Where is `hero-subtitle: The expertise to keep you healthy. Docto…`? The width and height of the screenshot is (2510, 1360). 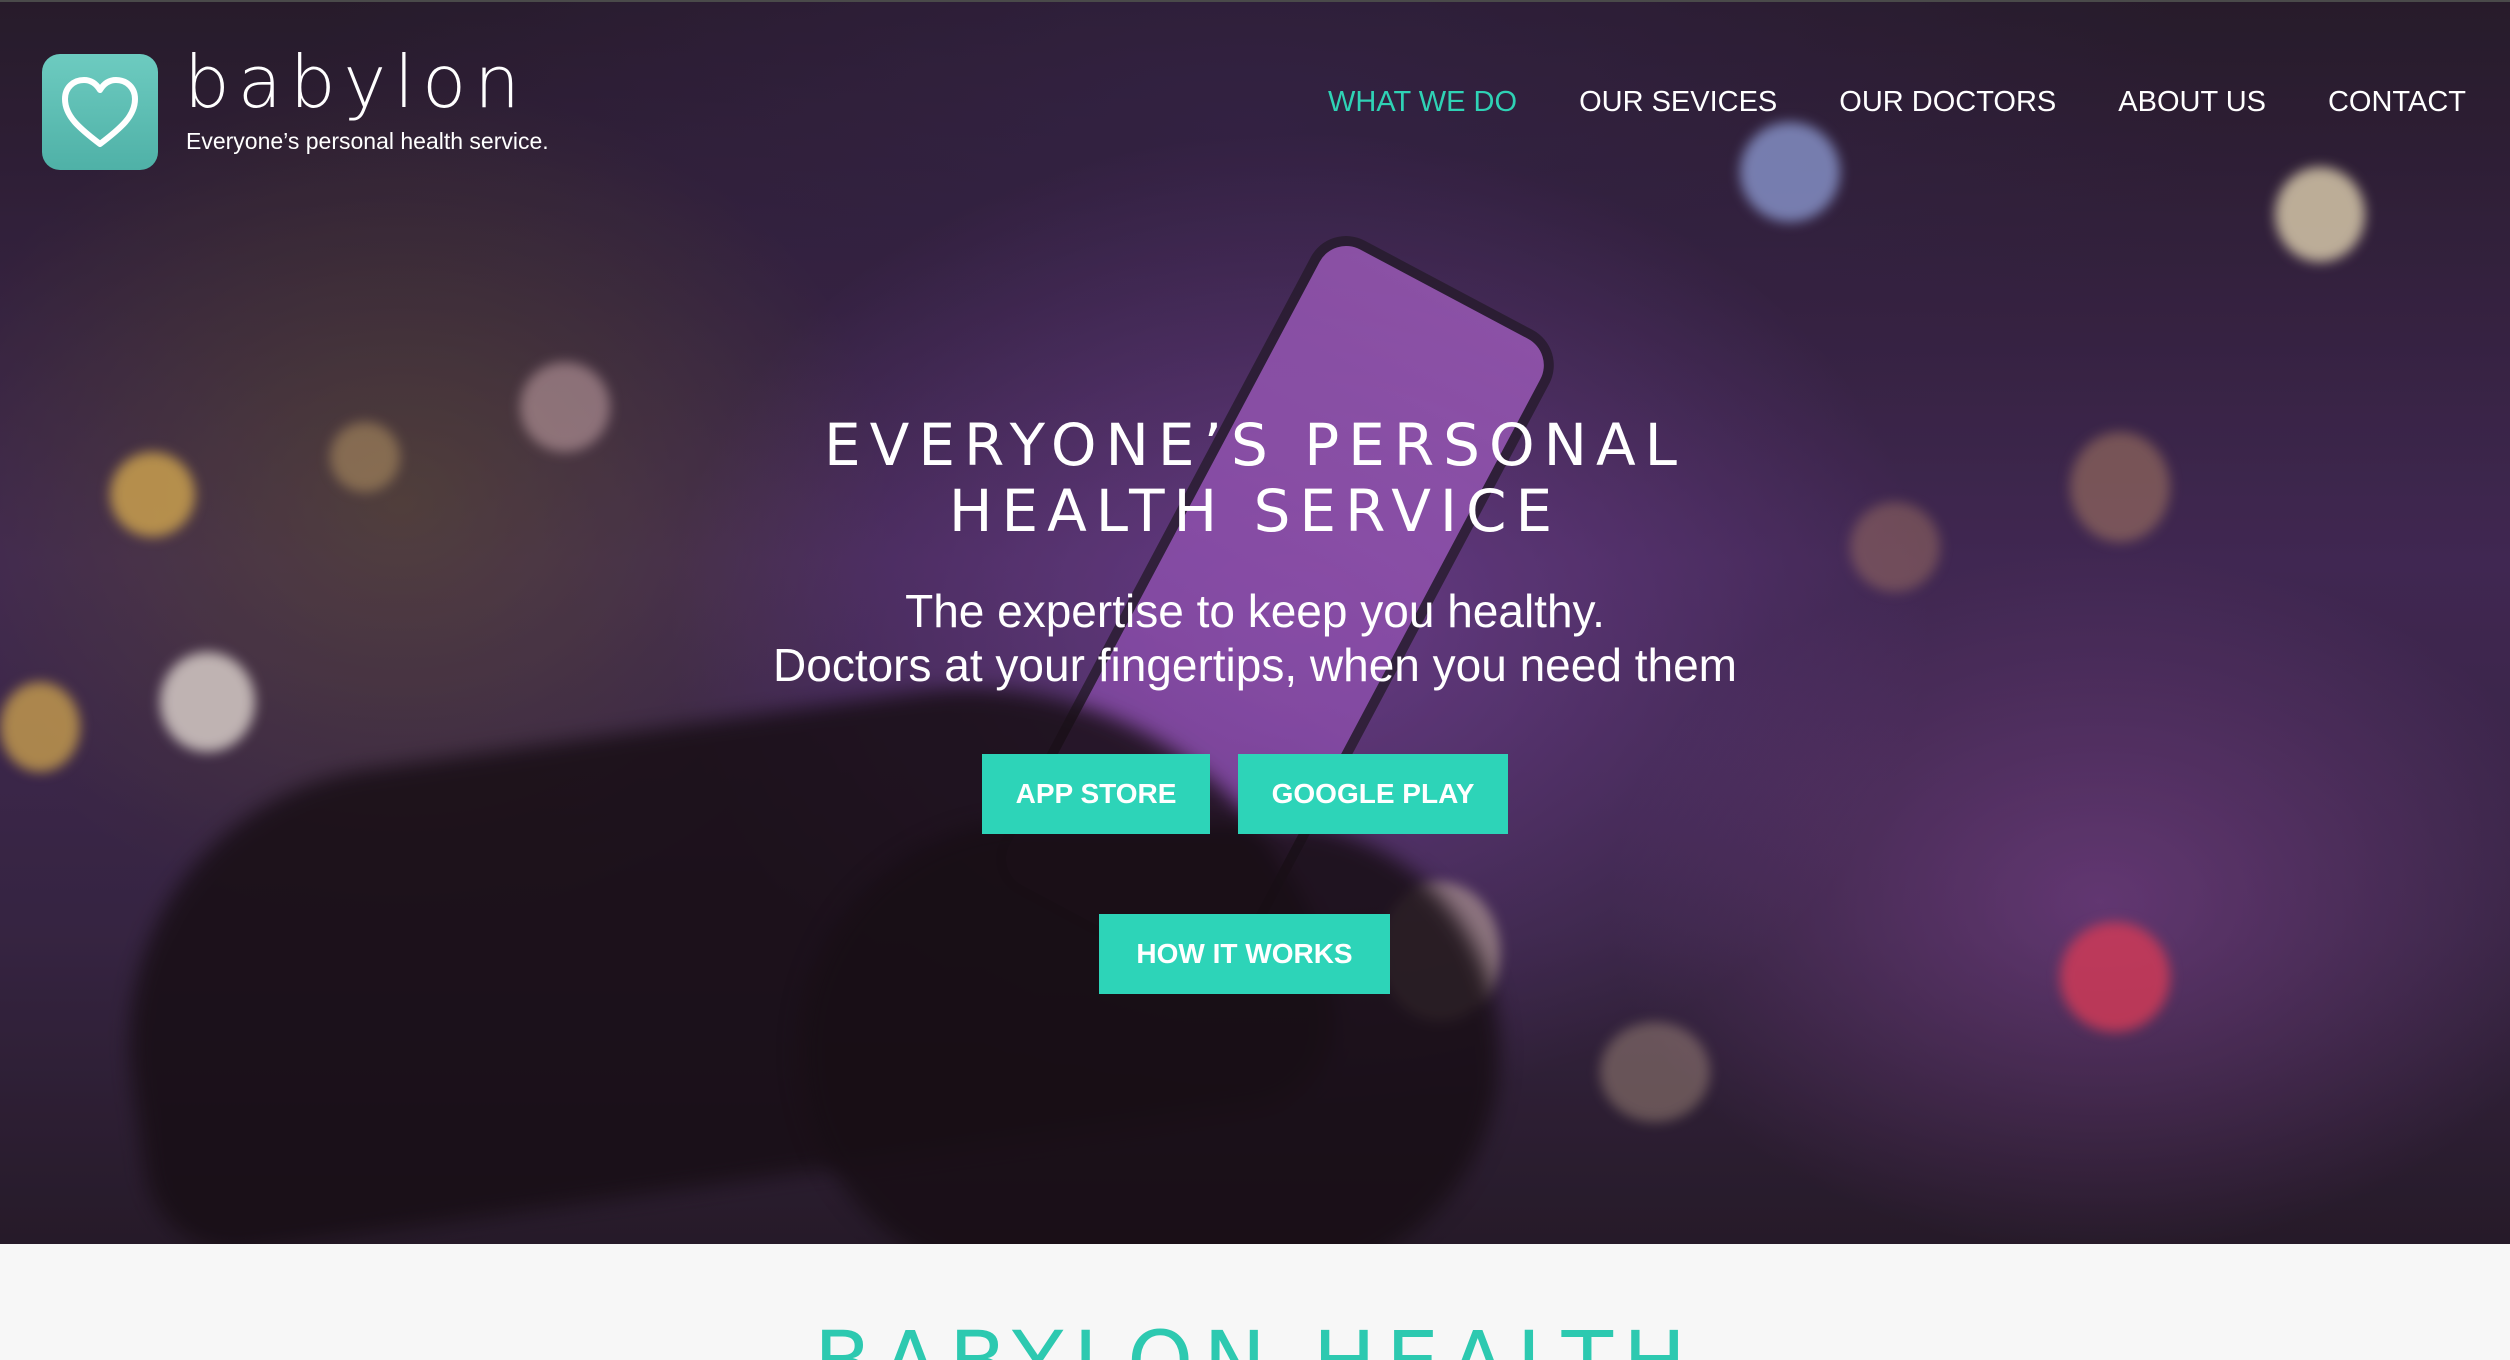
hero-subtitle: The expertise to keep you healthy. Docto… is located at coordinates (1255, 638).